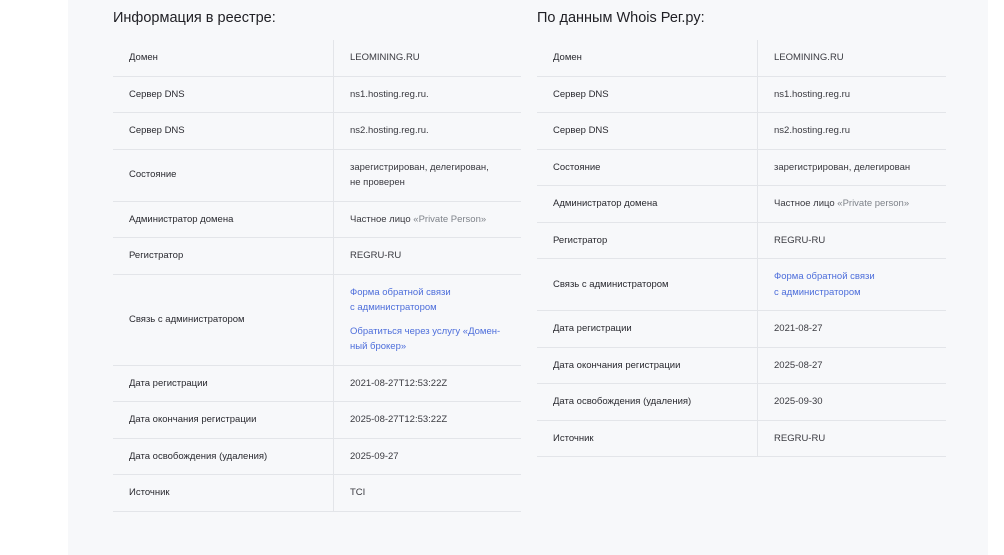 The image size is (1004, 555). I want to click on value-text: ns2.hosting.reg.ru, so click(812, 130).